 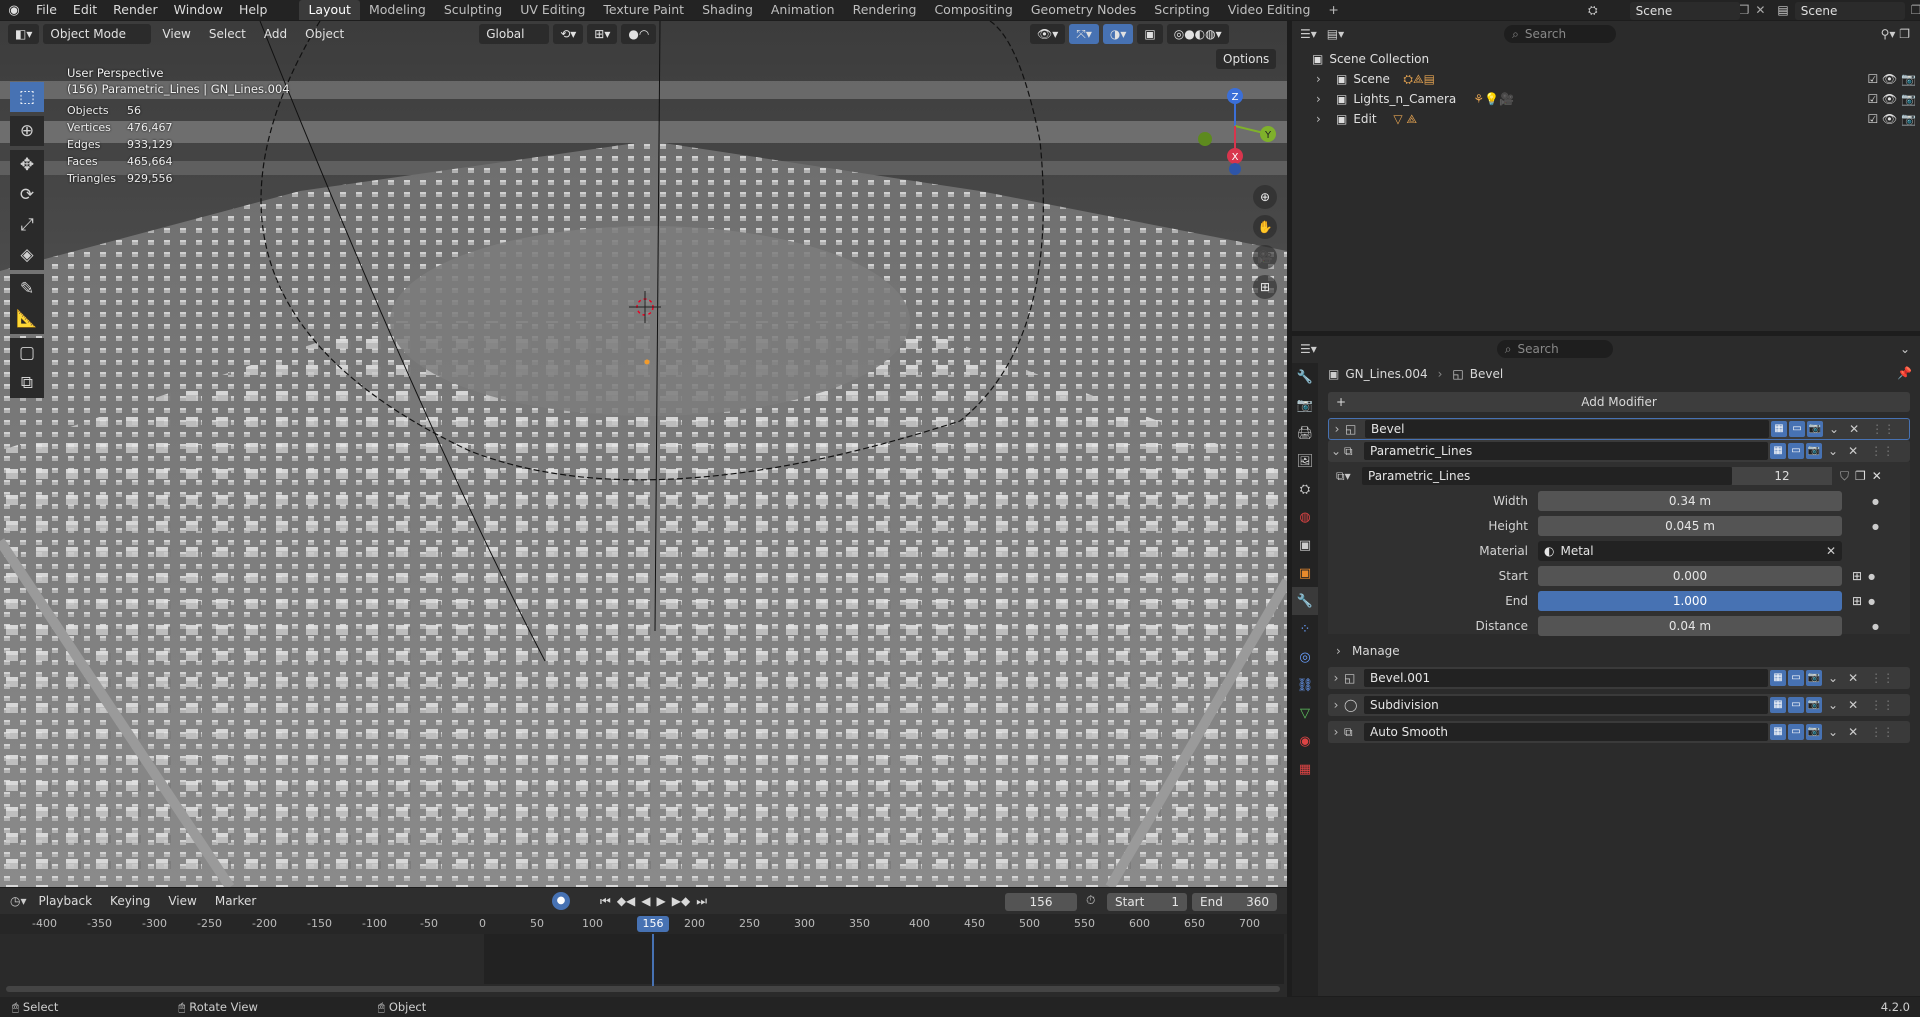 I want to click on tab-animation: Animation, so click(x=803, y=10).